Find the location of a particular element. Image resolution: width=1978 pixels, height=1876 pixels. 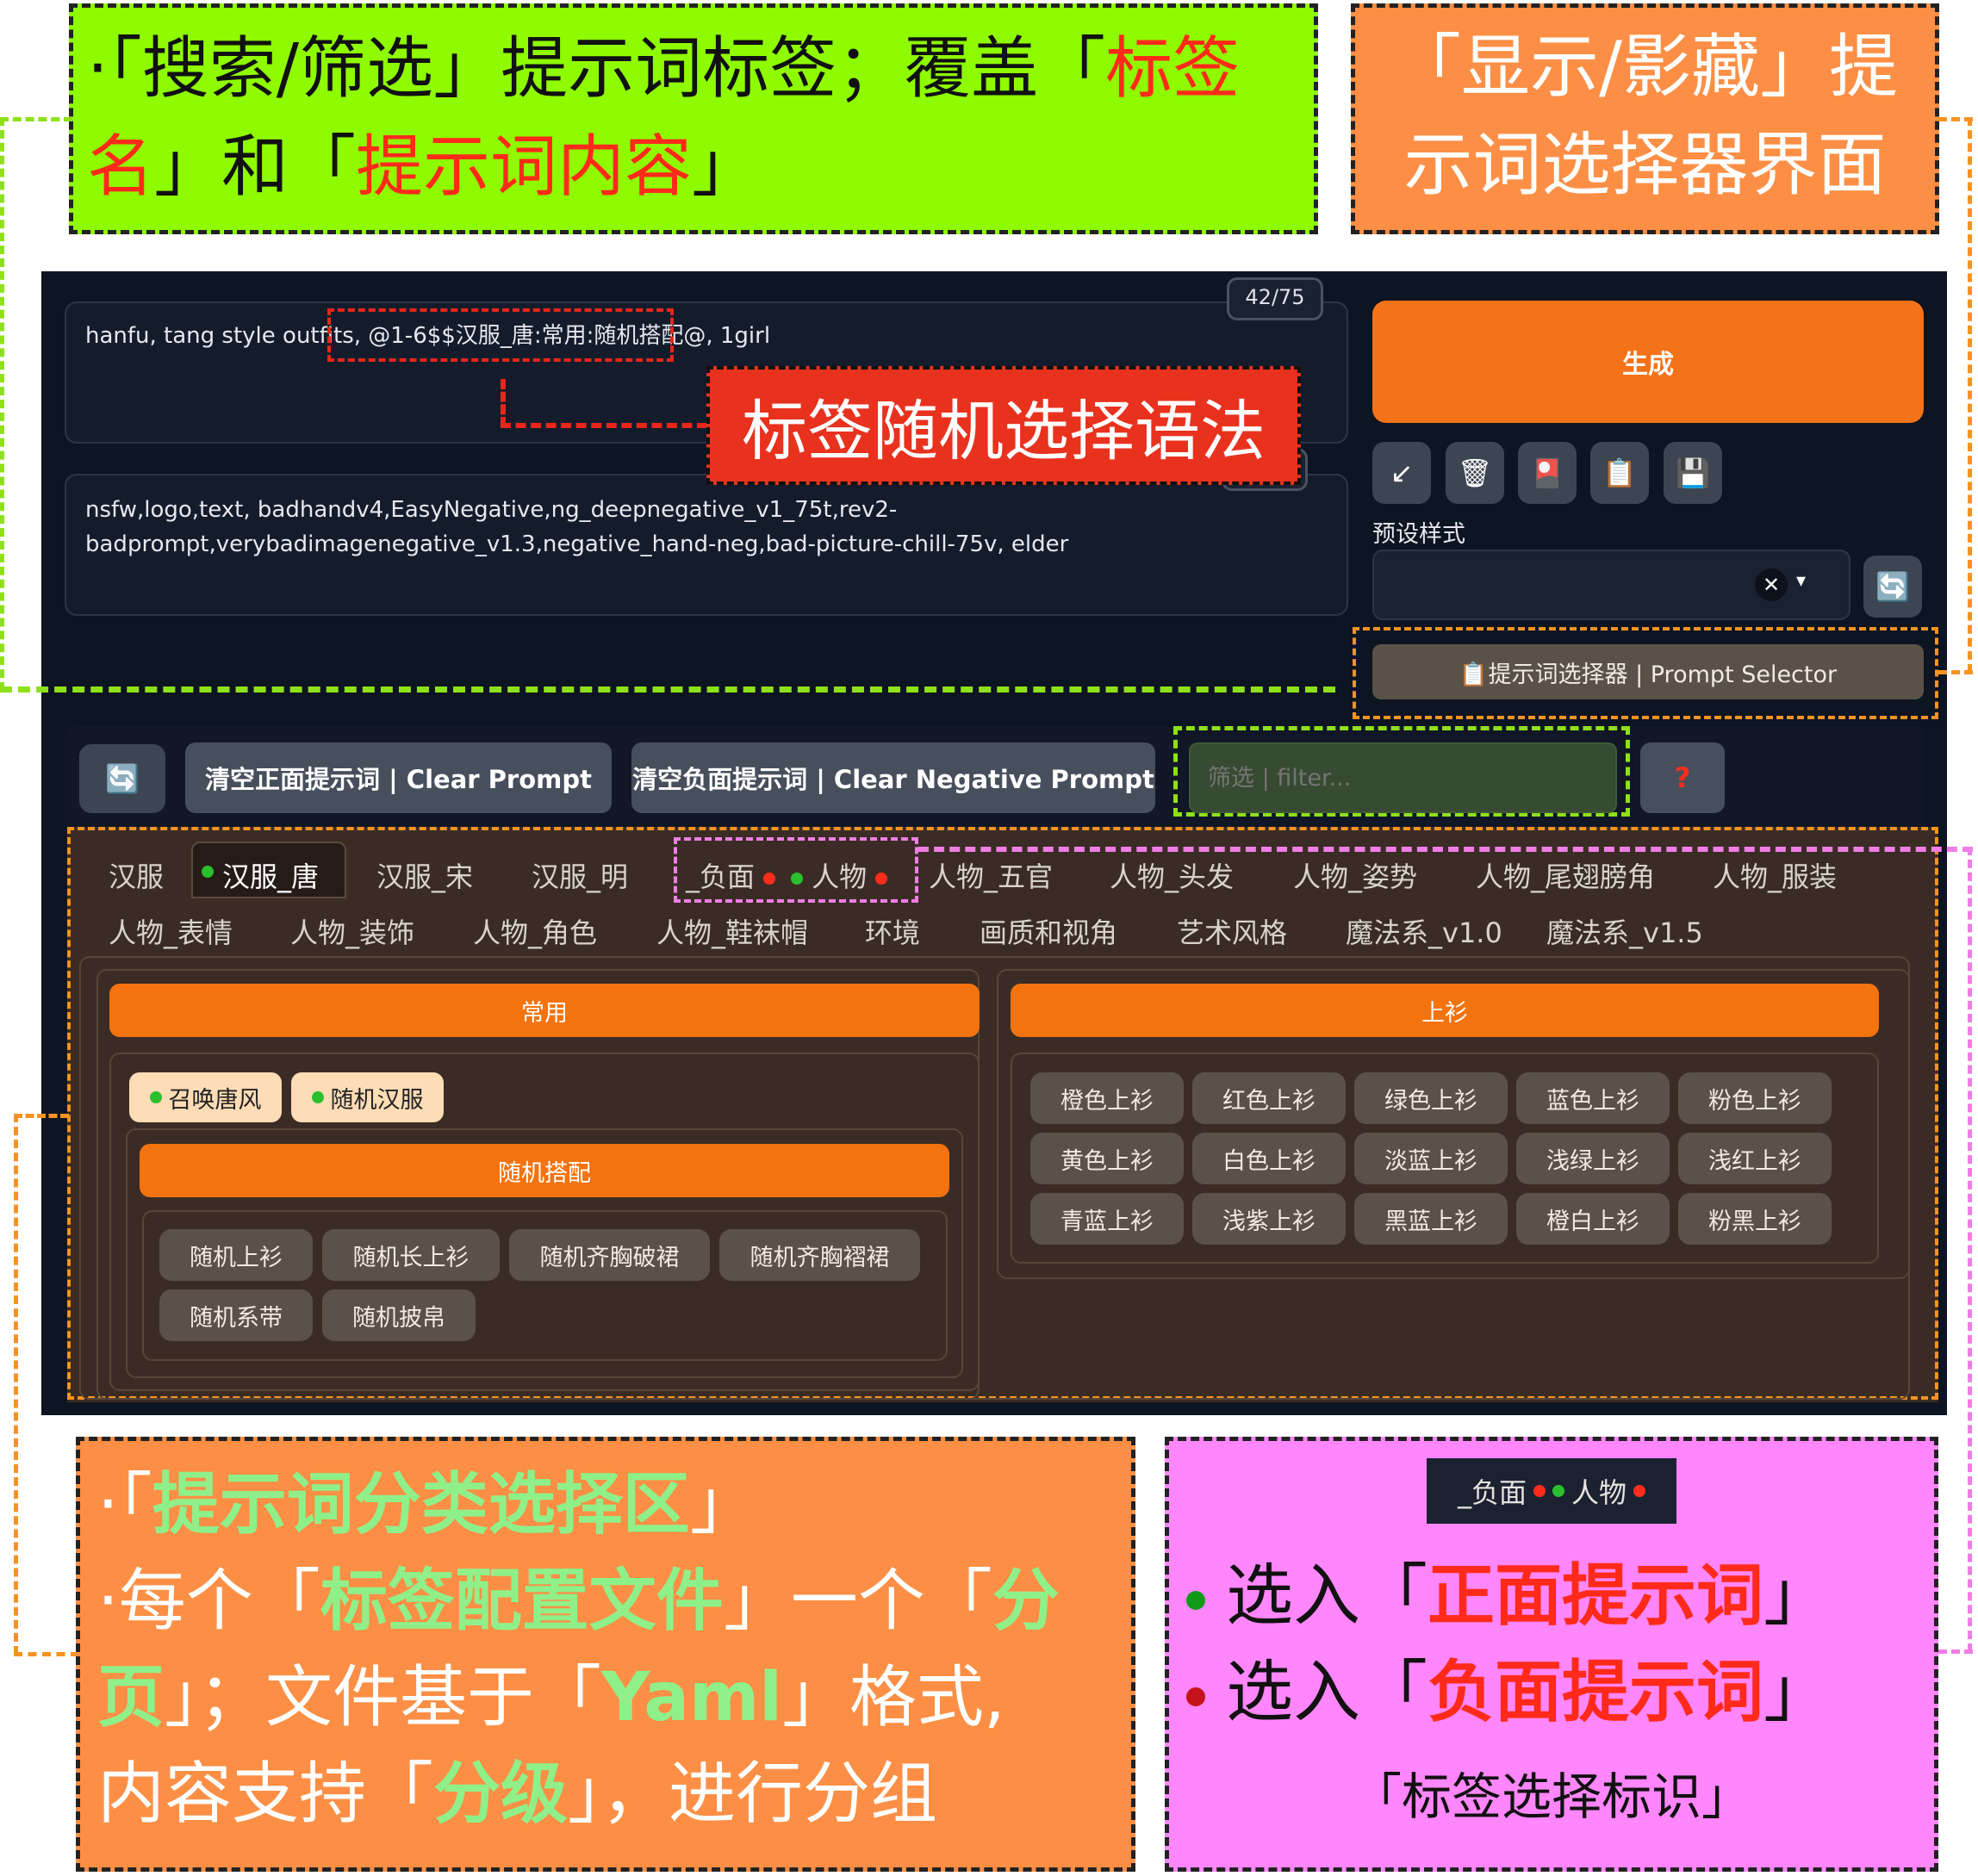

annotation-category-line2: ·每个「标签配置文件」一个「分页」；文件基于「Yaml」格式, is located at coordinates (605, 1649).